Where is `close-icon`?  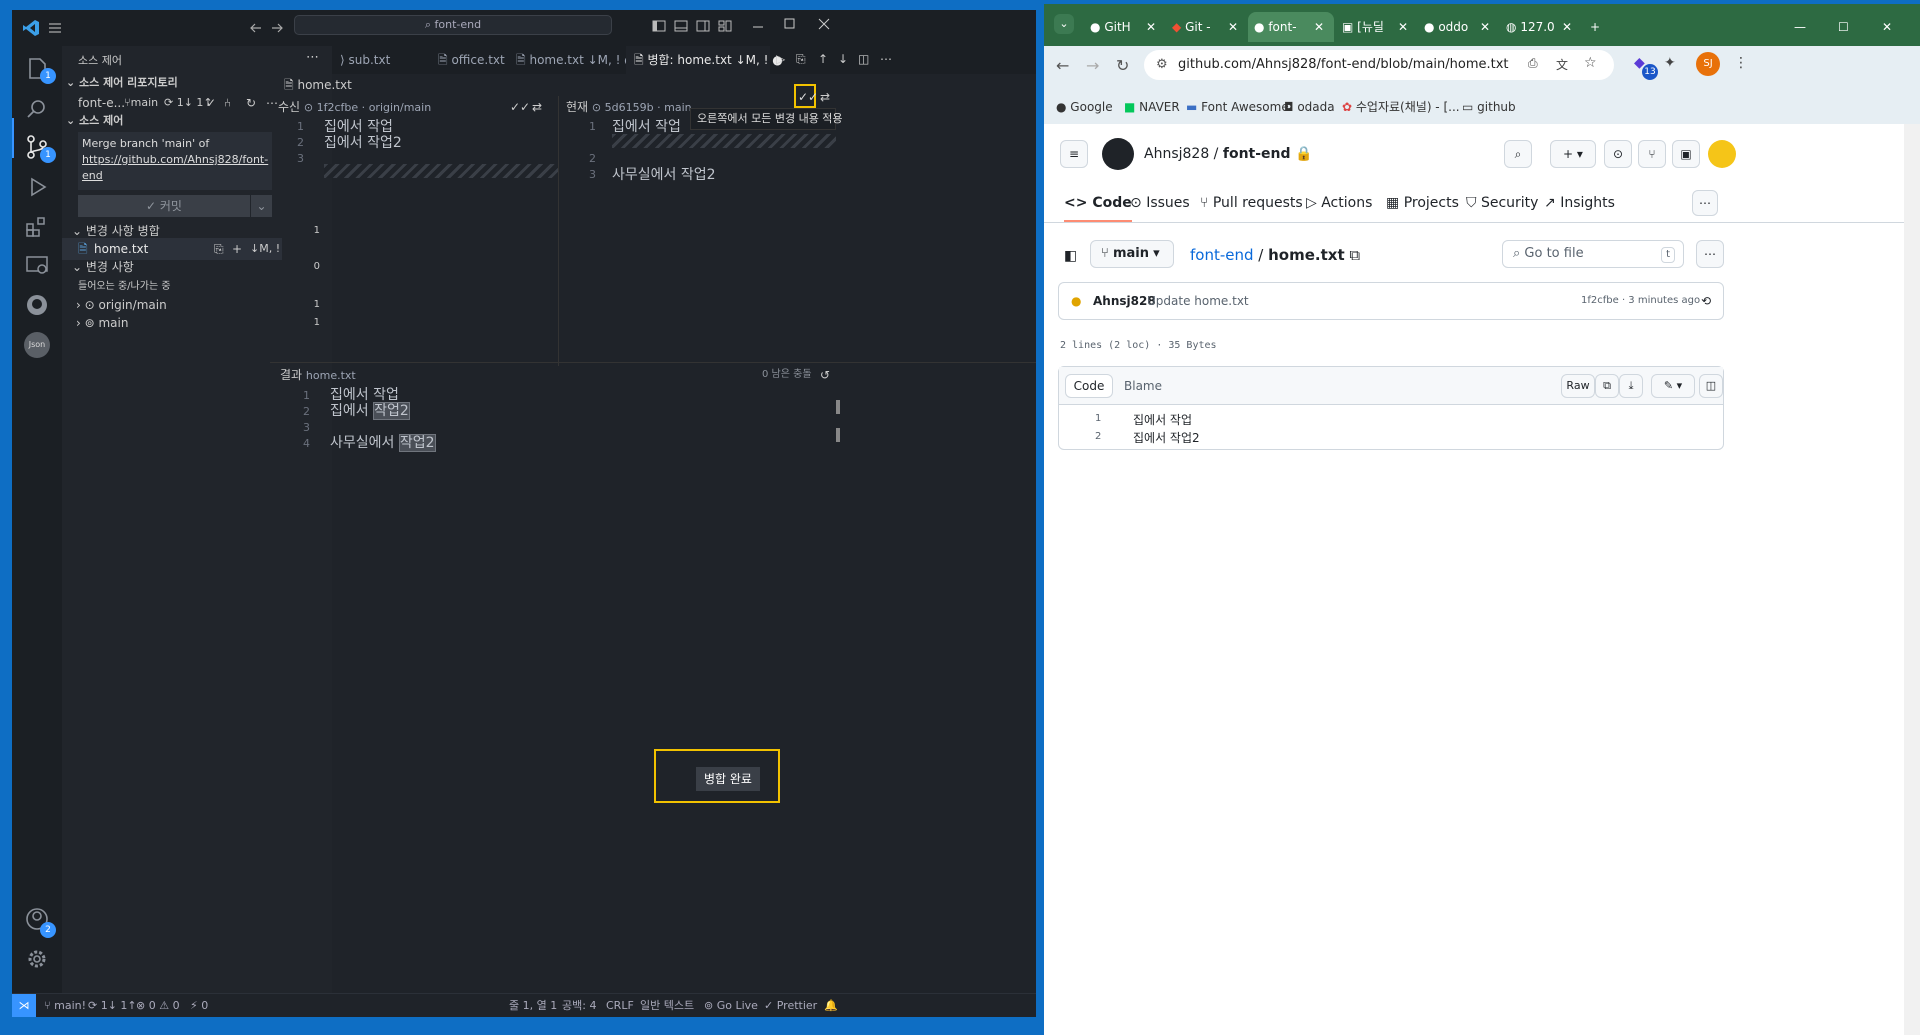 close-icon is located at coordinates (824, 24).